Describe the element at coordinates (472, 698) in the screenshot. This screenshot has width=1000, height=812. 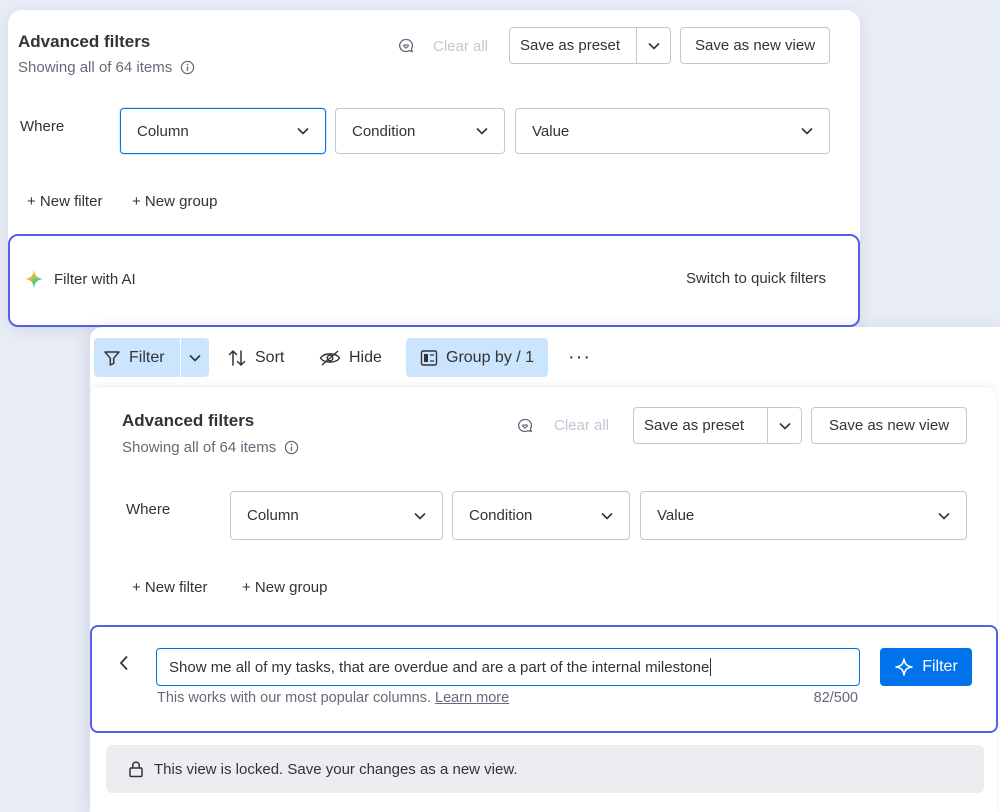
I see `learn-more-link: Learn more` at that location.